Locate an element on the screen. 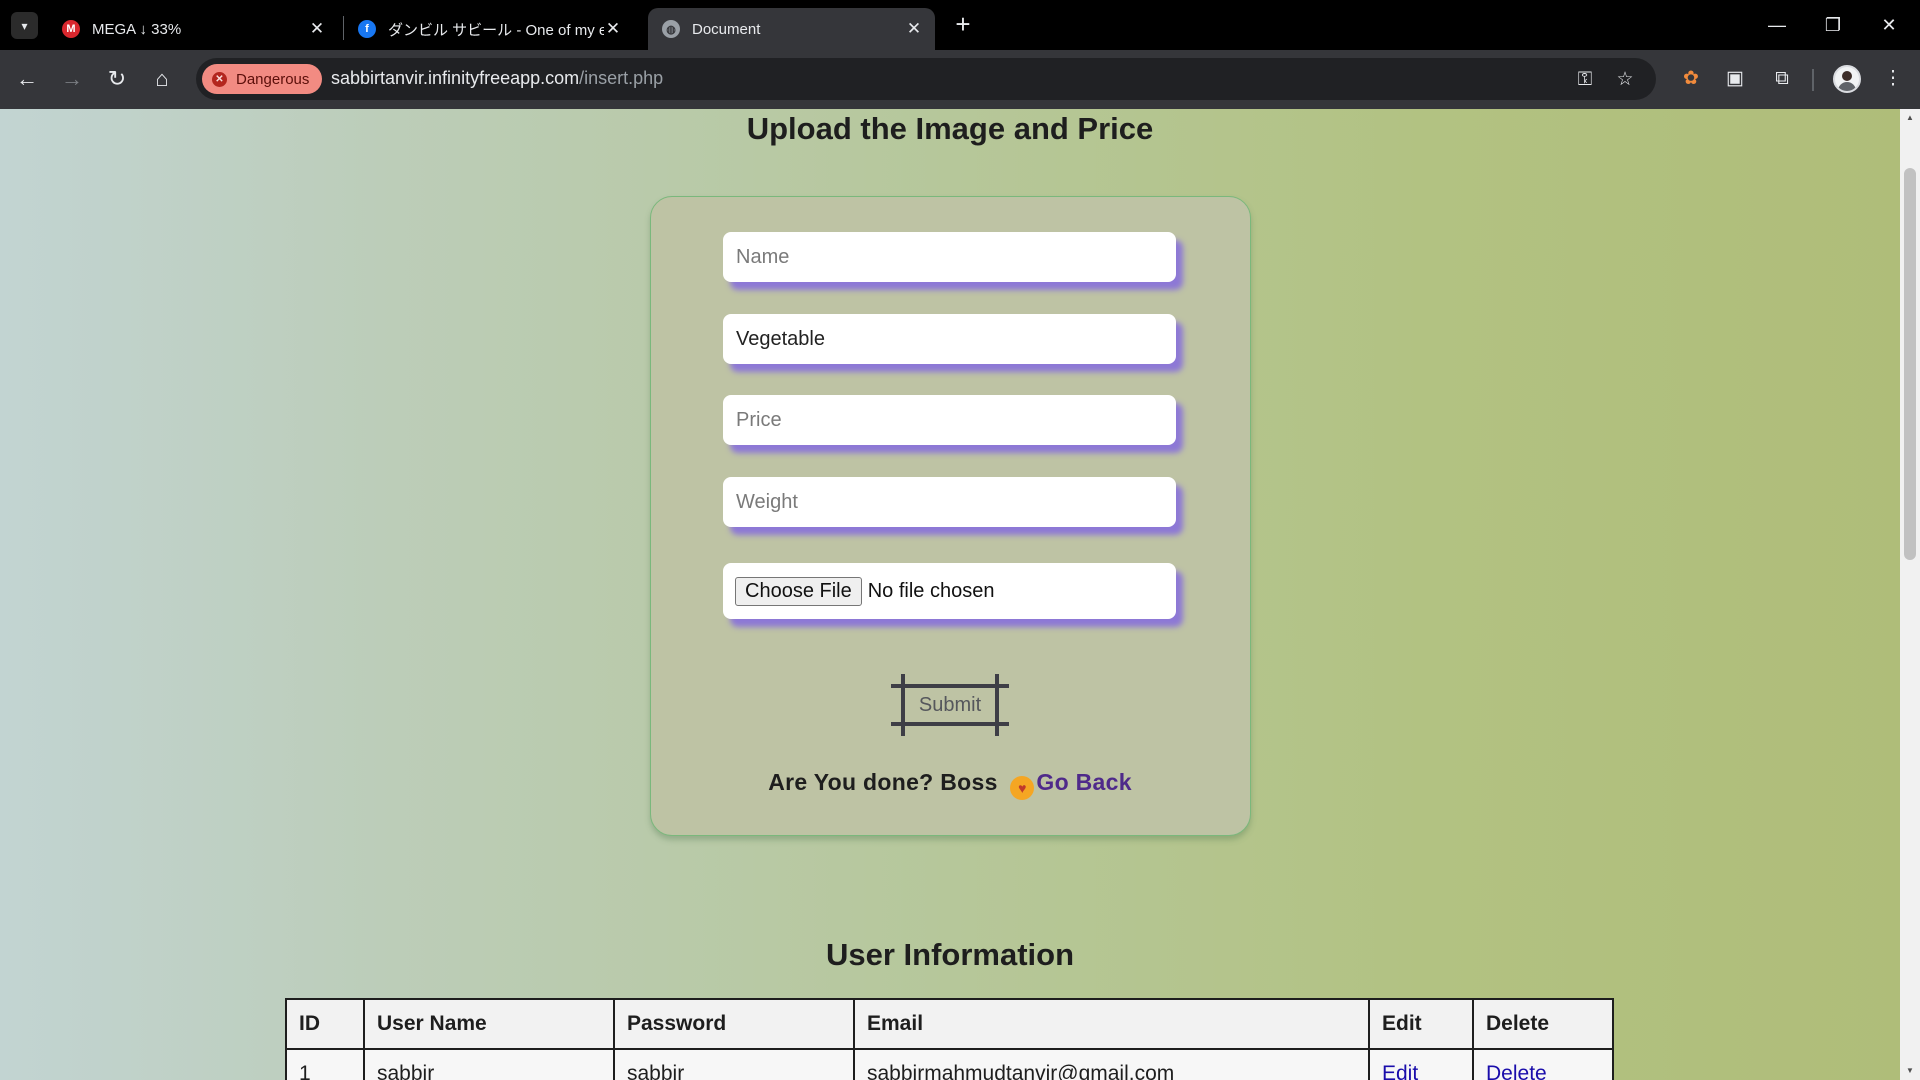 The width and height of the screenshot is (1920, 1080). file-status-text: No file chosen is located at coordinates (931, 590).